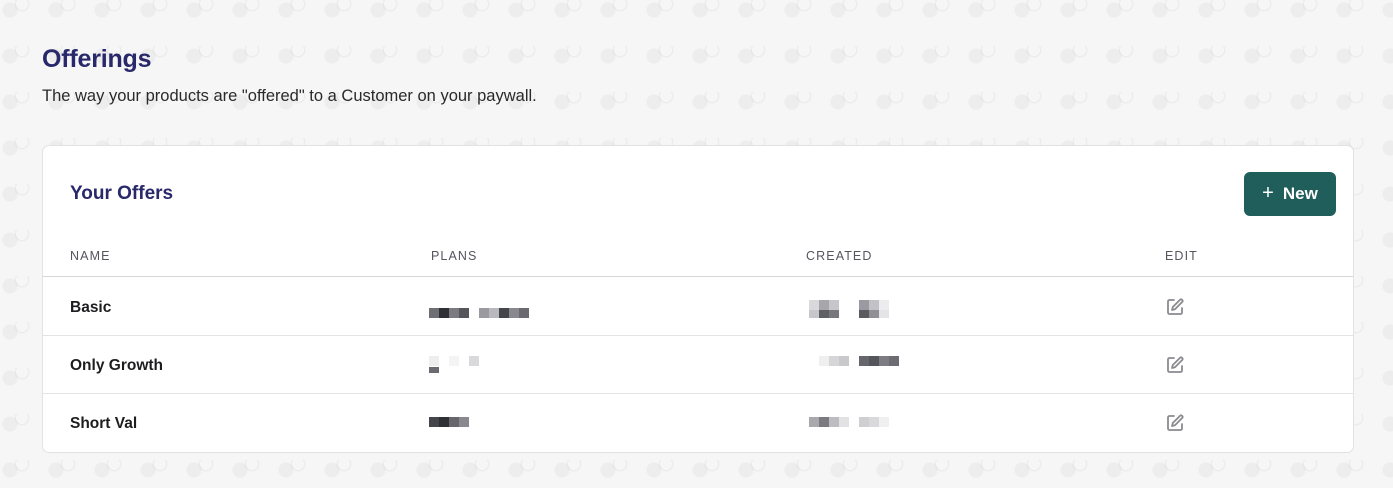 The height and width of the screenshot is (488, 1393). What do you see at coordinates (1268, 193) in the screenshot?
I see `plus-icon: +` at bounding box center [1268, 193].